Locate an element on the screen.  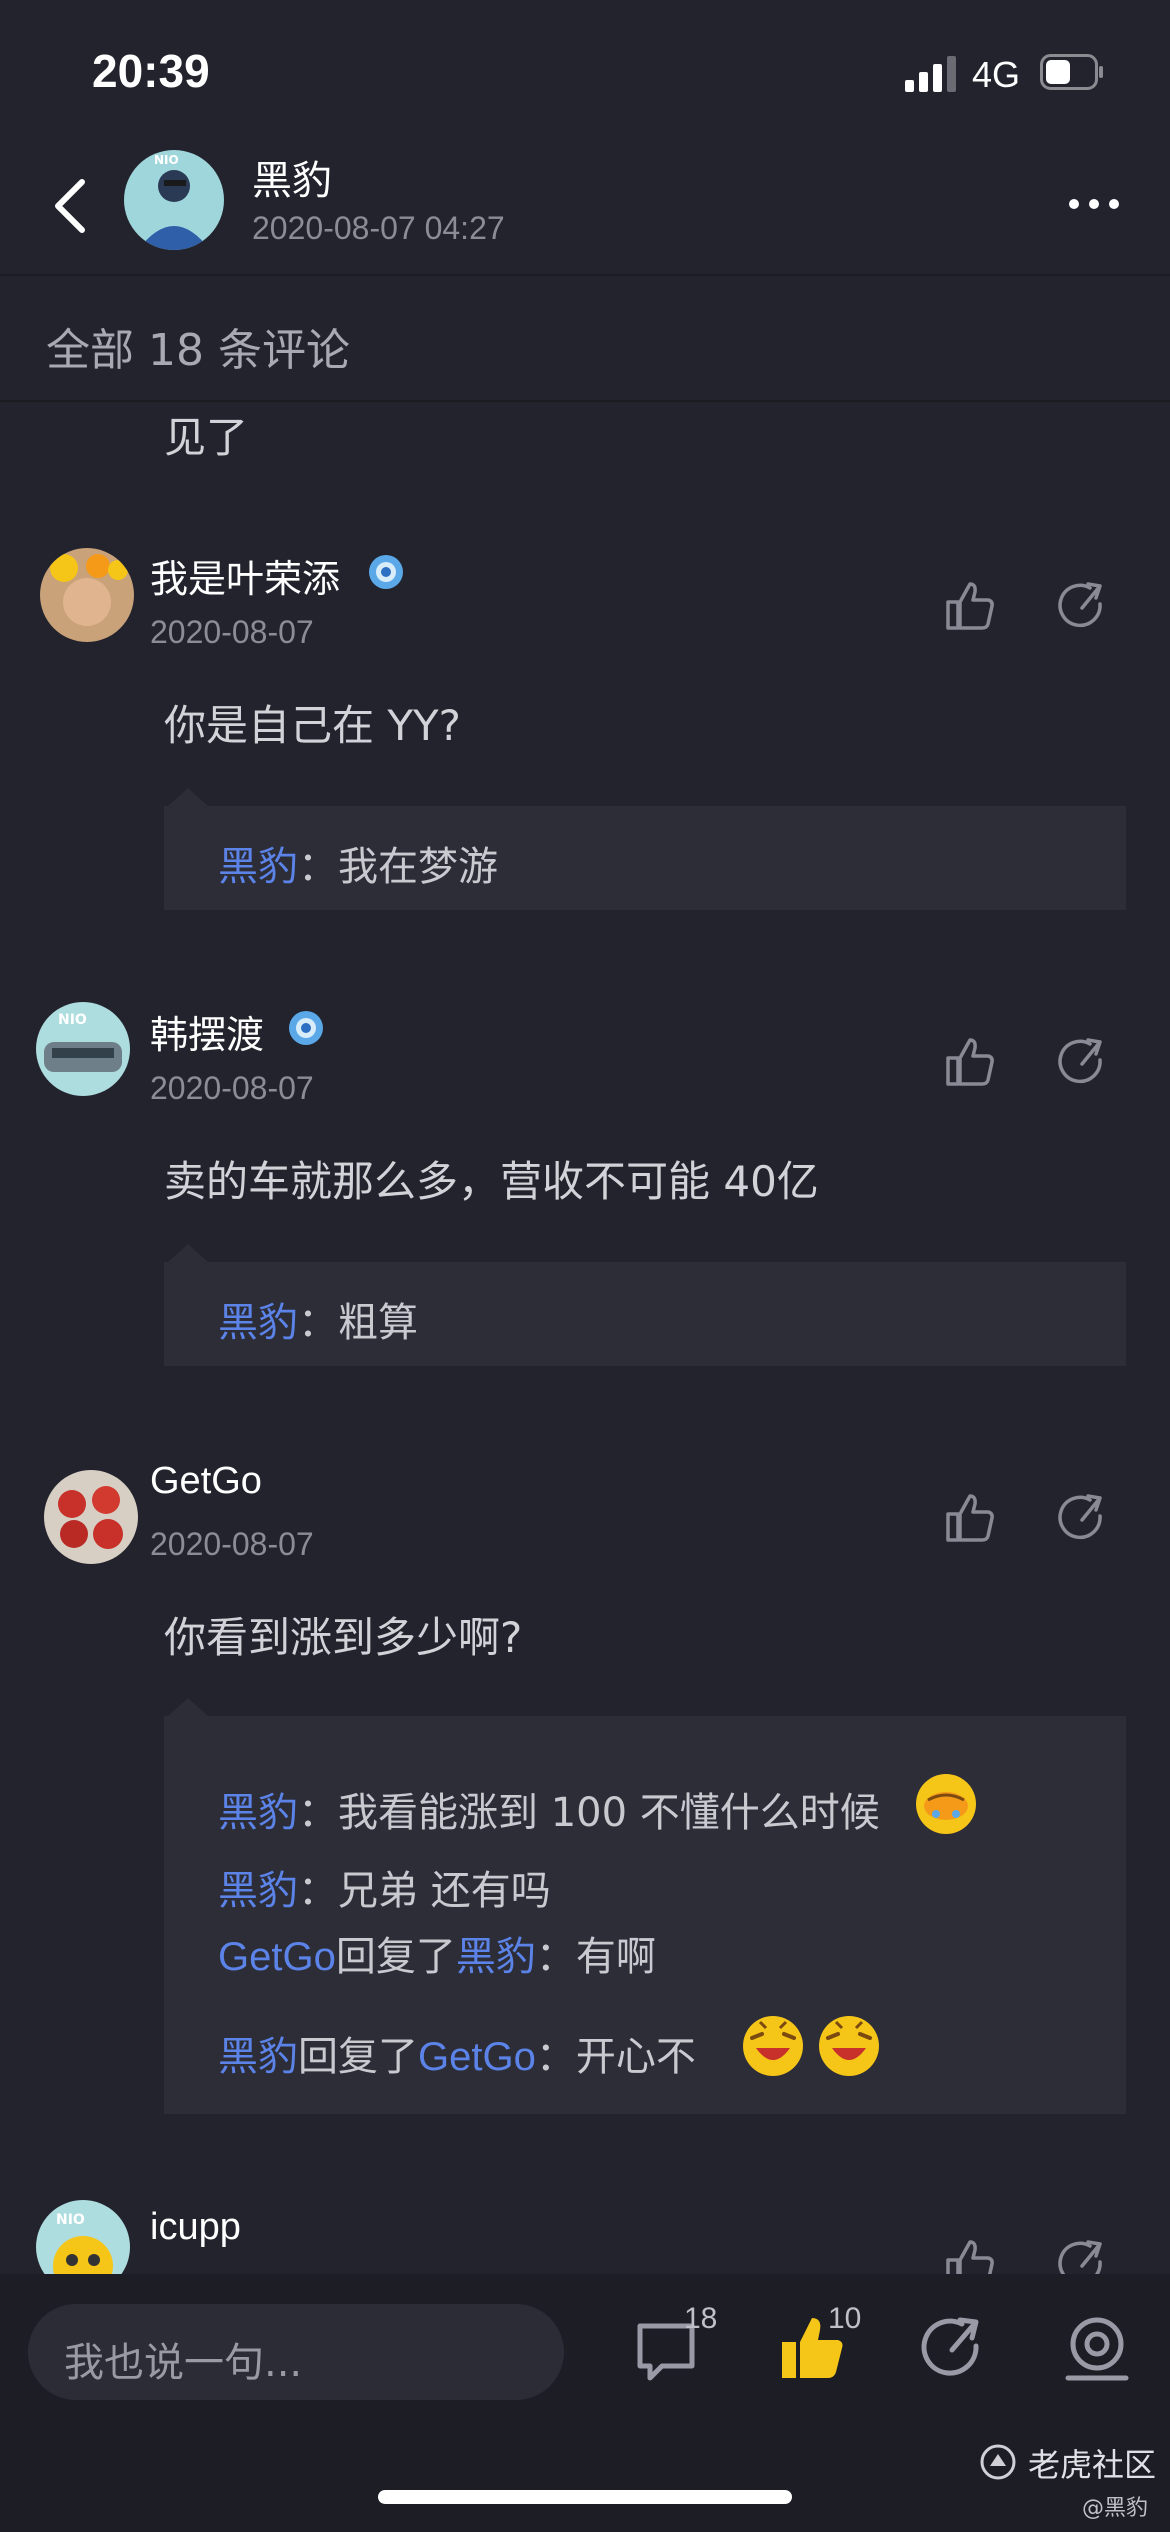
author-avatar: NIO is located at coordinates (174, 200).